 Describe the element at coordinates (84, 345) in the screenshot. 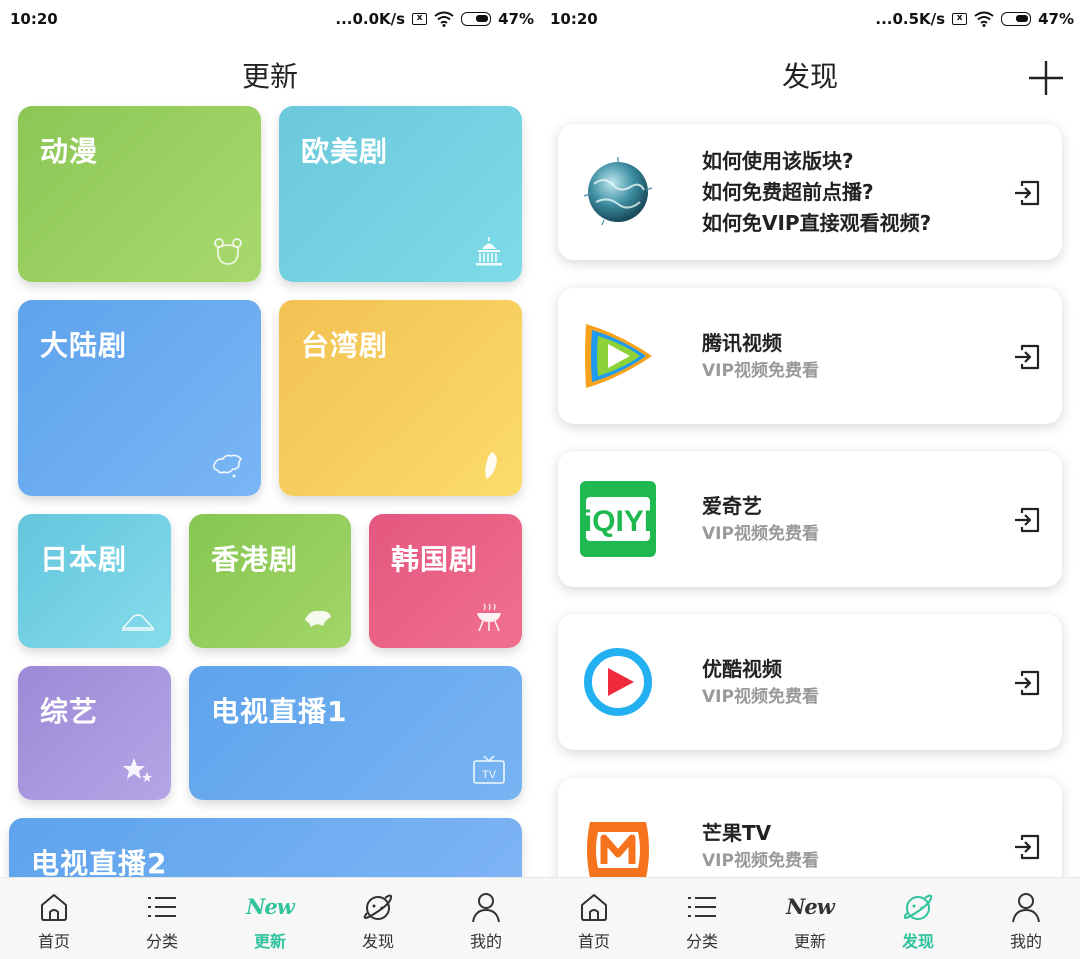

I see `tile-label: 大陆剧` at that location.